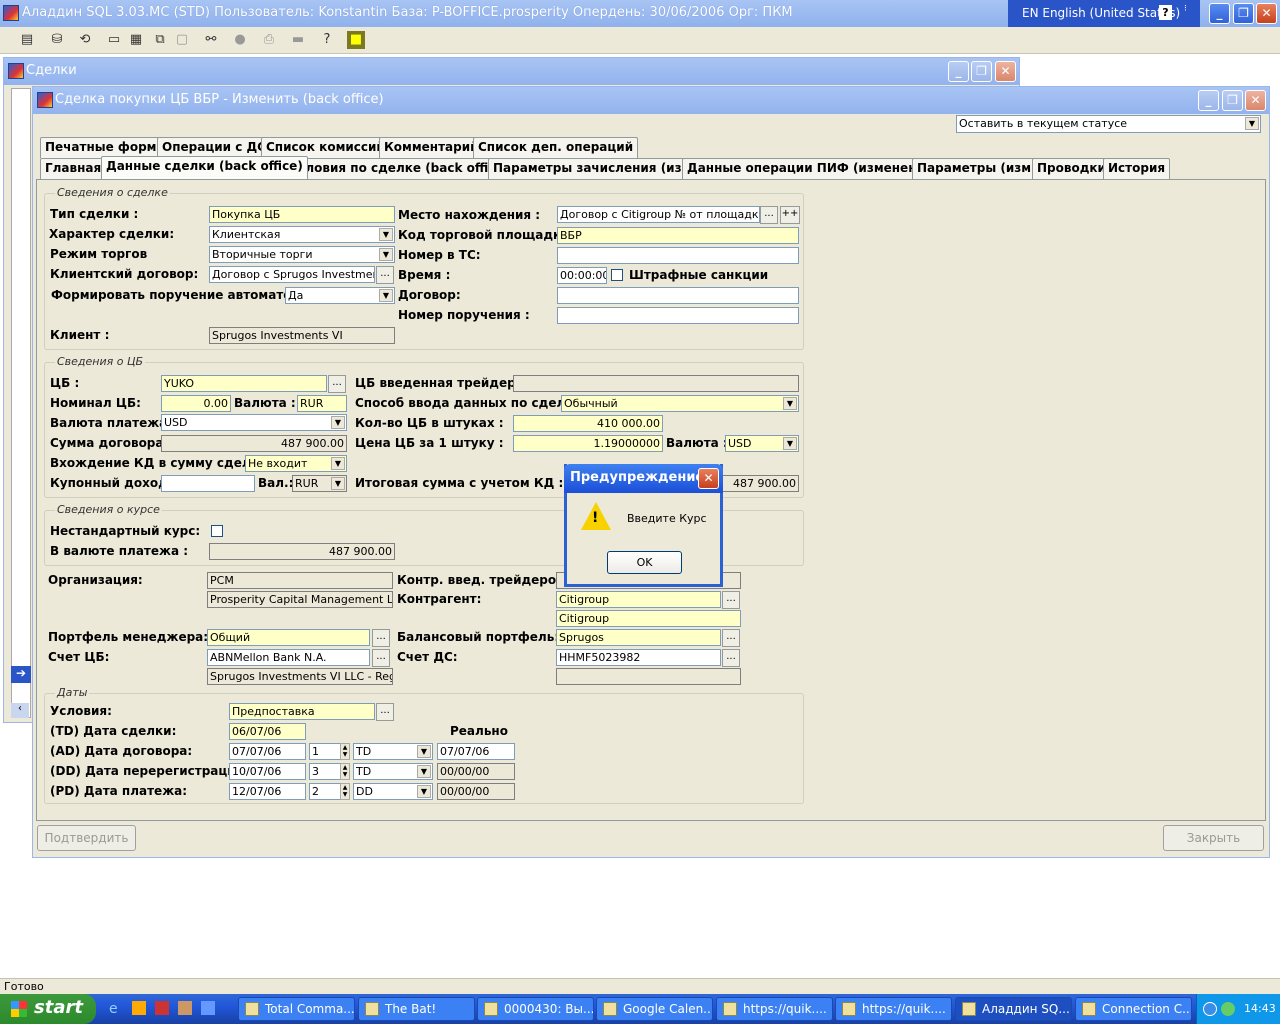  I want to click on database-icon: ⛁, so click(57, 40).